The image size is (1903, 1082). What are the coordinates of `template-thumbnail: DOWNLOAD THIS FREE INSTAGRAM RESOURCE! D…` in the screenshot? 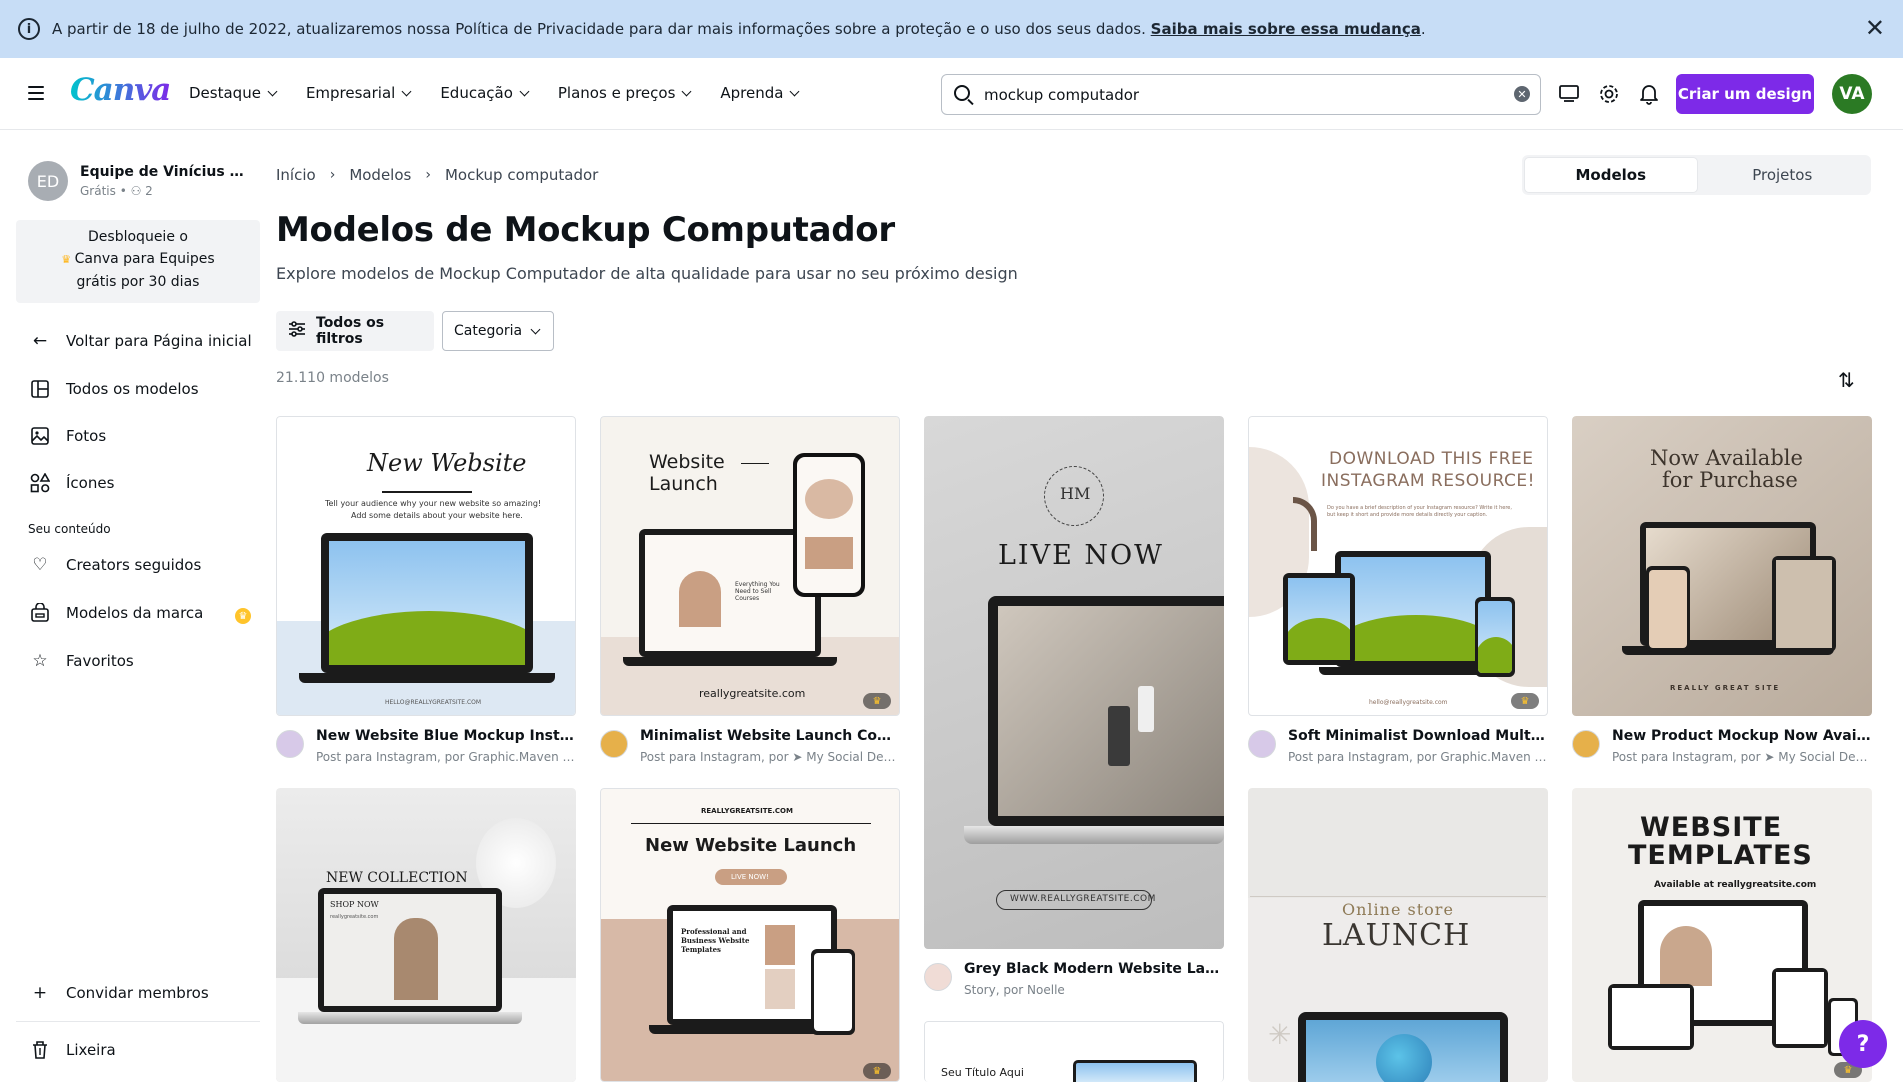 It's located at (1398, 566).